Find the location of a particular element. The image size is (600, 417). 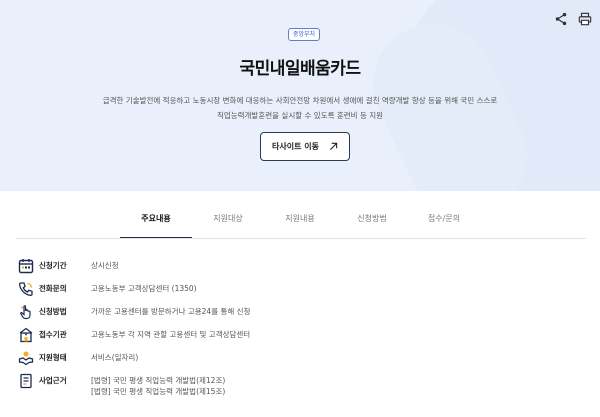

info-label: 신청기간 is located at coordinates (53, 265).